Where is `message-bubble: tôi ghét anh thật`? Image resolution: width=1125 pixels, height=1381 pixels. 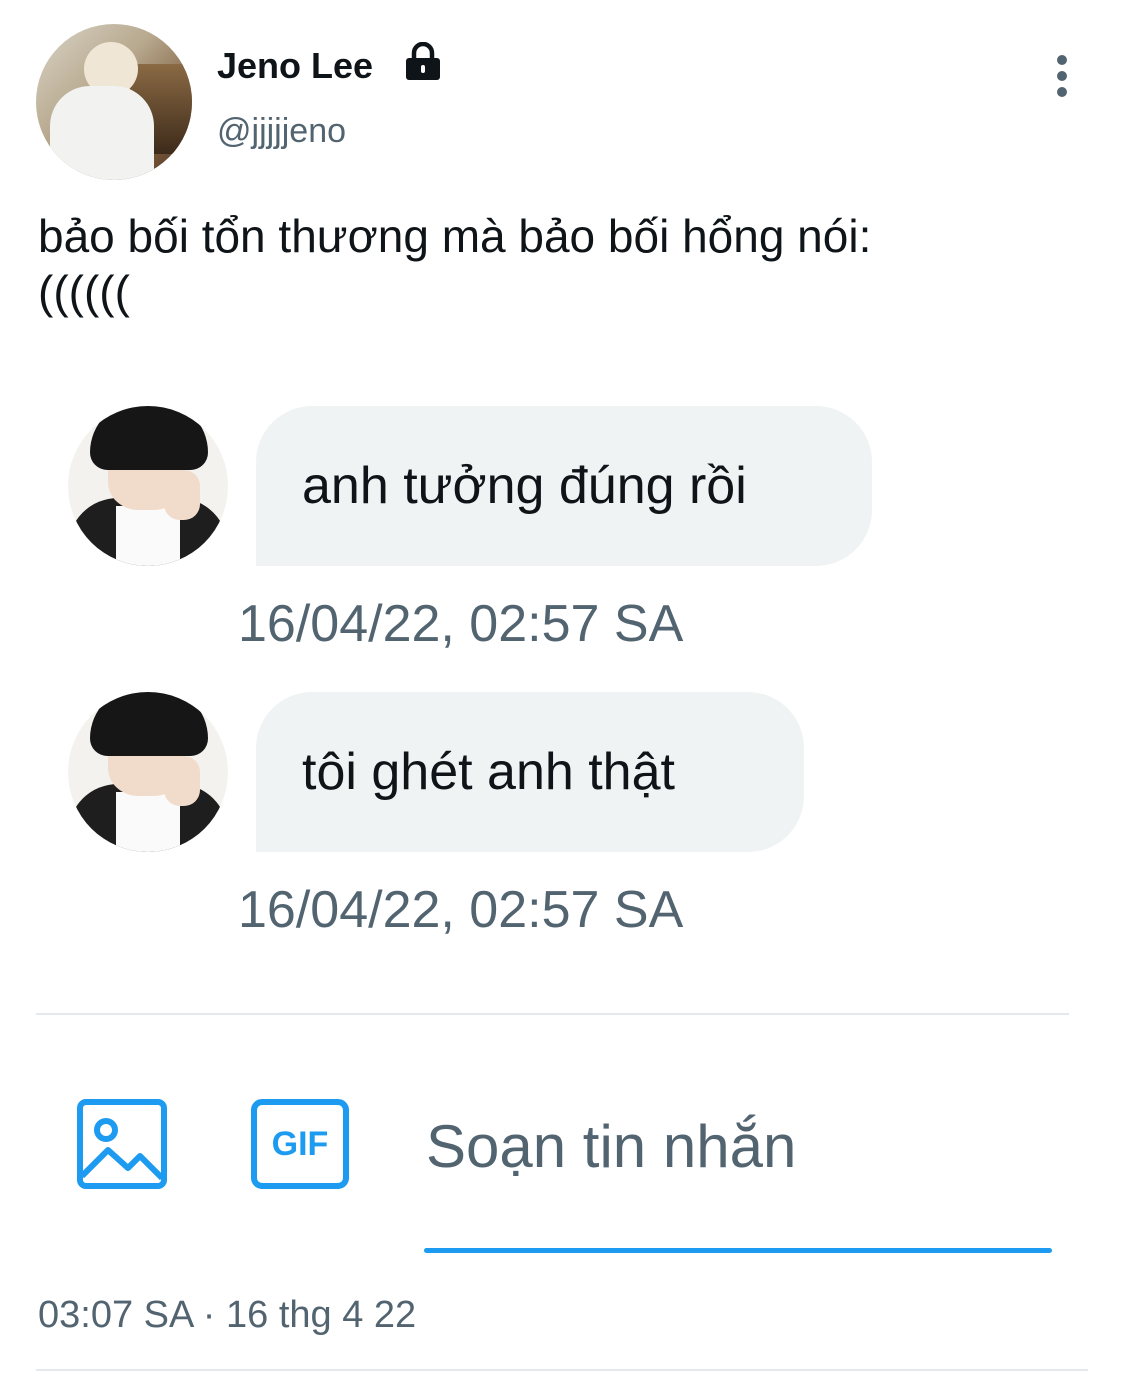
message-bubble: tôi ghét anh thật is located at coordinates (530, 772).